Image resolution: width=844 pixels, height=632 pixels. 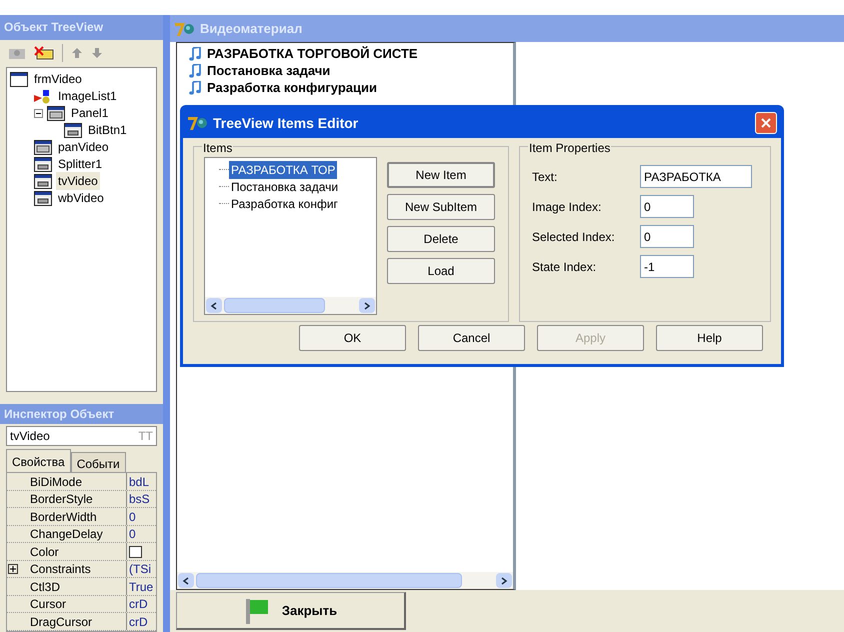 What do you see at coordinates (141, 586) in the screenshot?
I see `property-value: True` at bounding box center [141, 586].